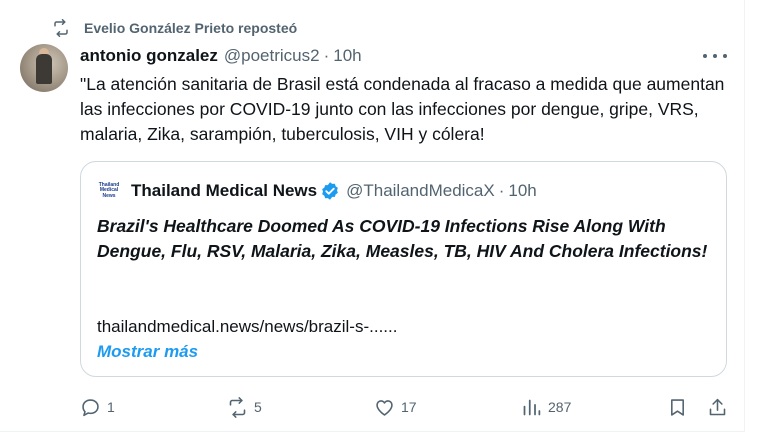  I want to click on reply-count: 1, so click(111, 407).